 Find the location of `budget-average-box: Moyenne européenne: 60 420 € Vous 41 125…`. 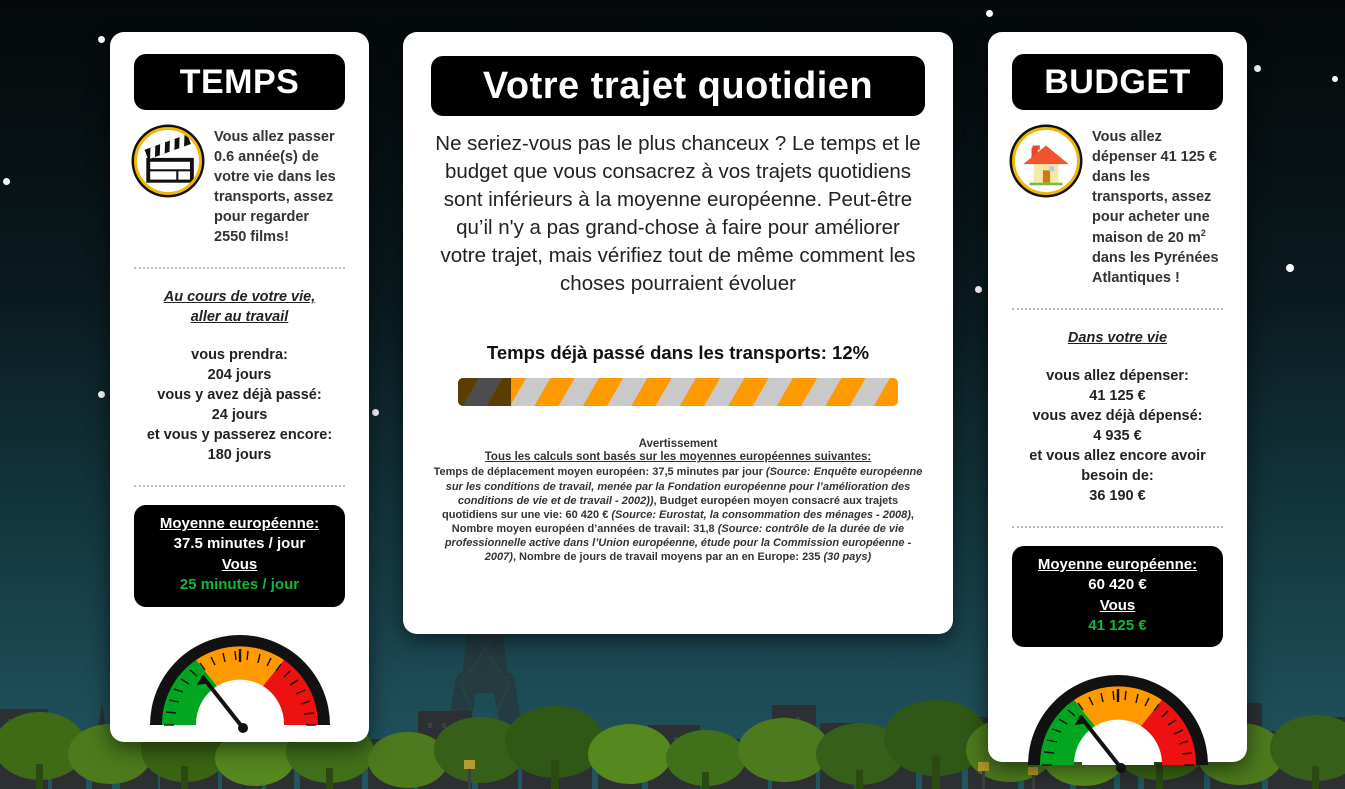

budget-average-box: Moyenne européenne: 60 420 € Vous 41 125… is located at coordinates (1117, 596).